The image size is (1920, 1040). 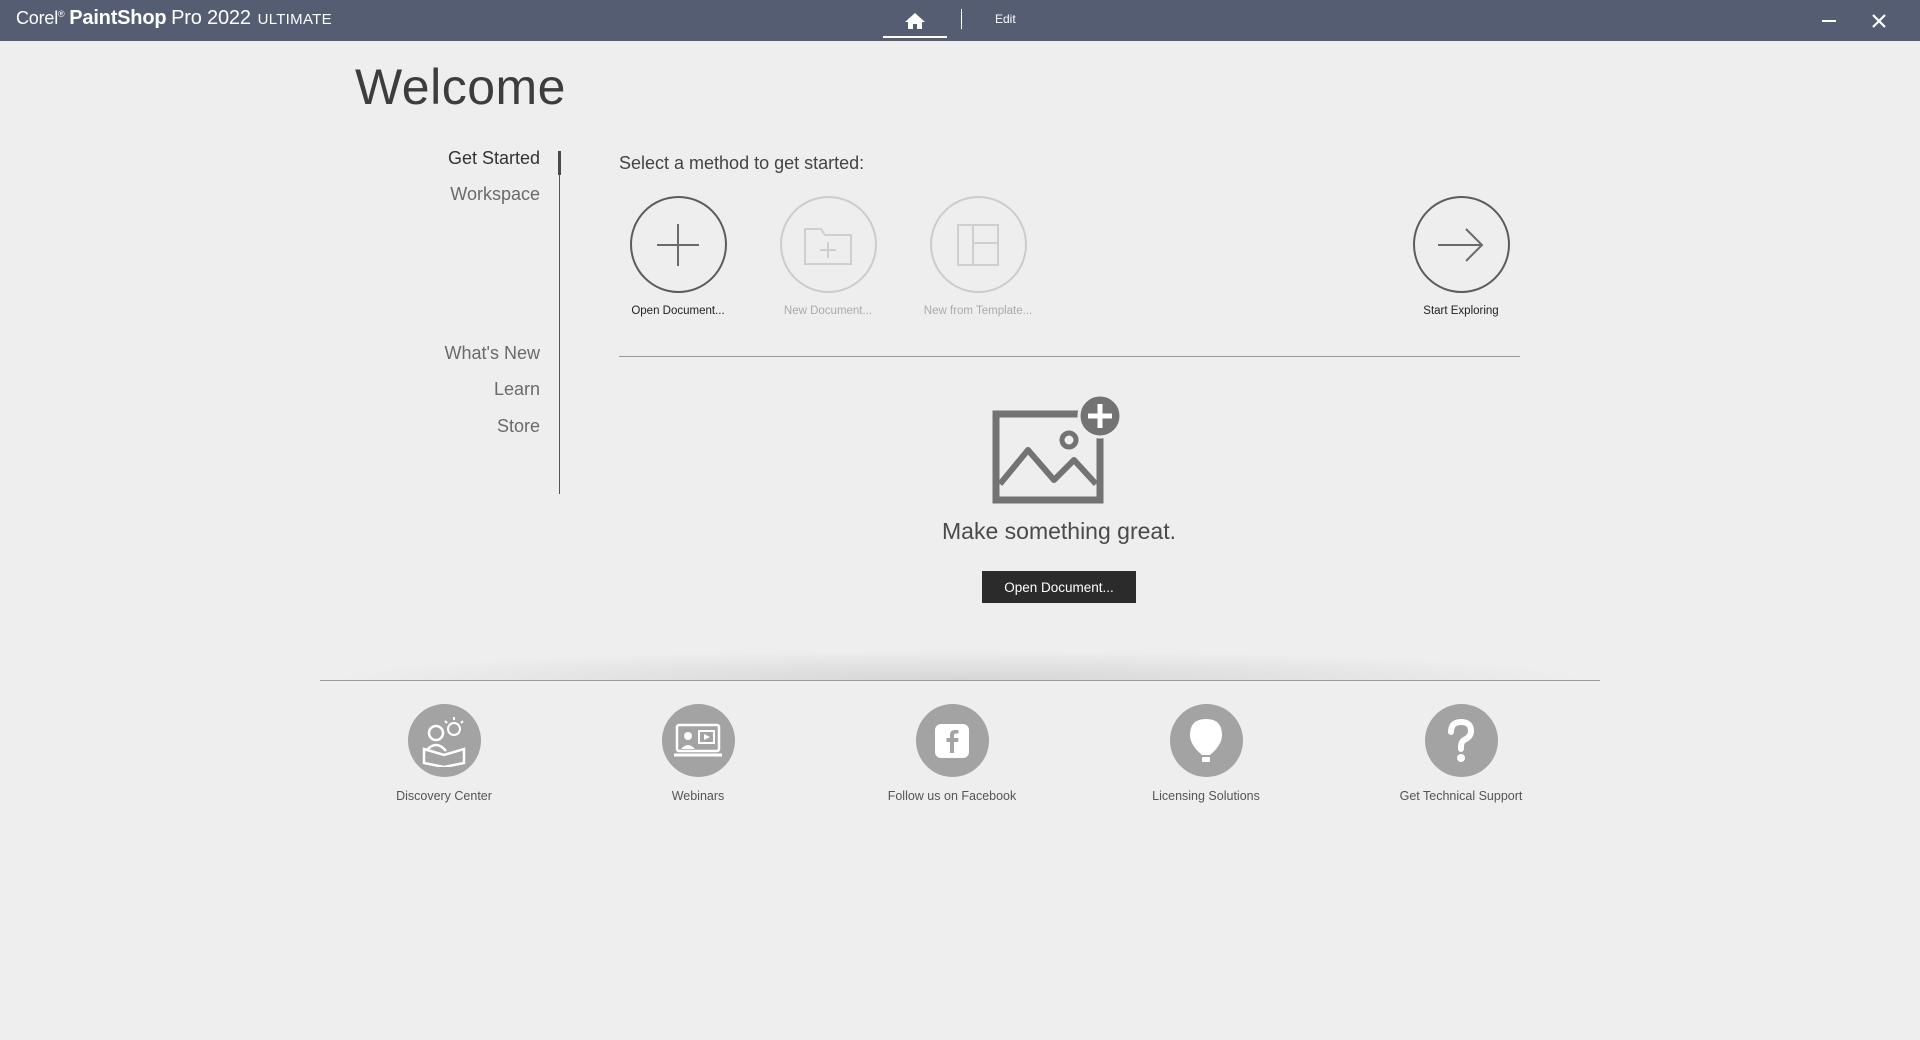 I want to click on brand-edition: ULTIMATE, so click(x=294, y=19).